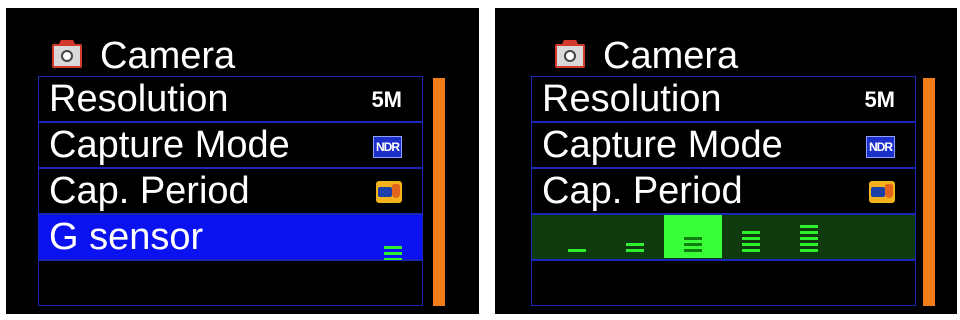 The height and width of the screenshot is (320, 960). I want to click on g-sensor-levels, so click(693, 236).